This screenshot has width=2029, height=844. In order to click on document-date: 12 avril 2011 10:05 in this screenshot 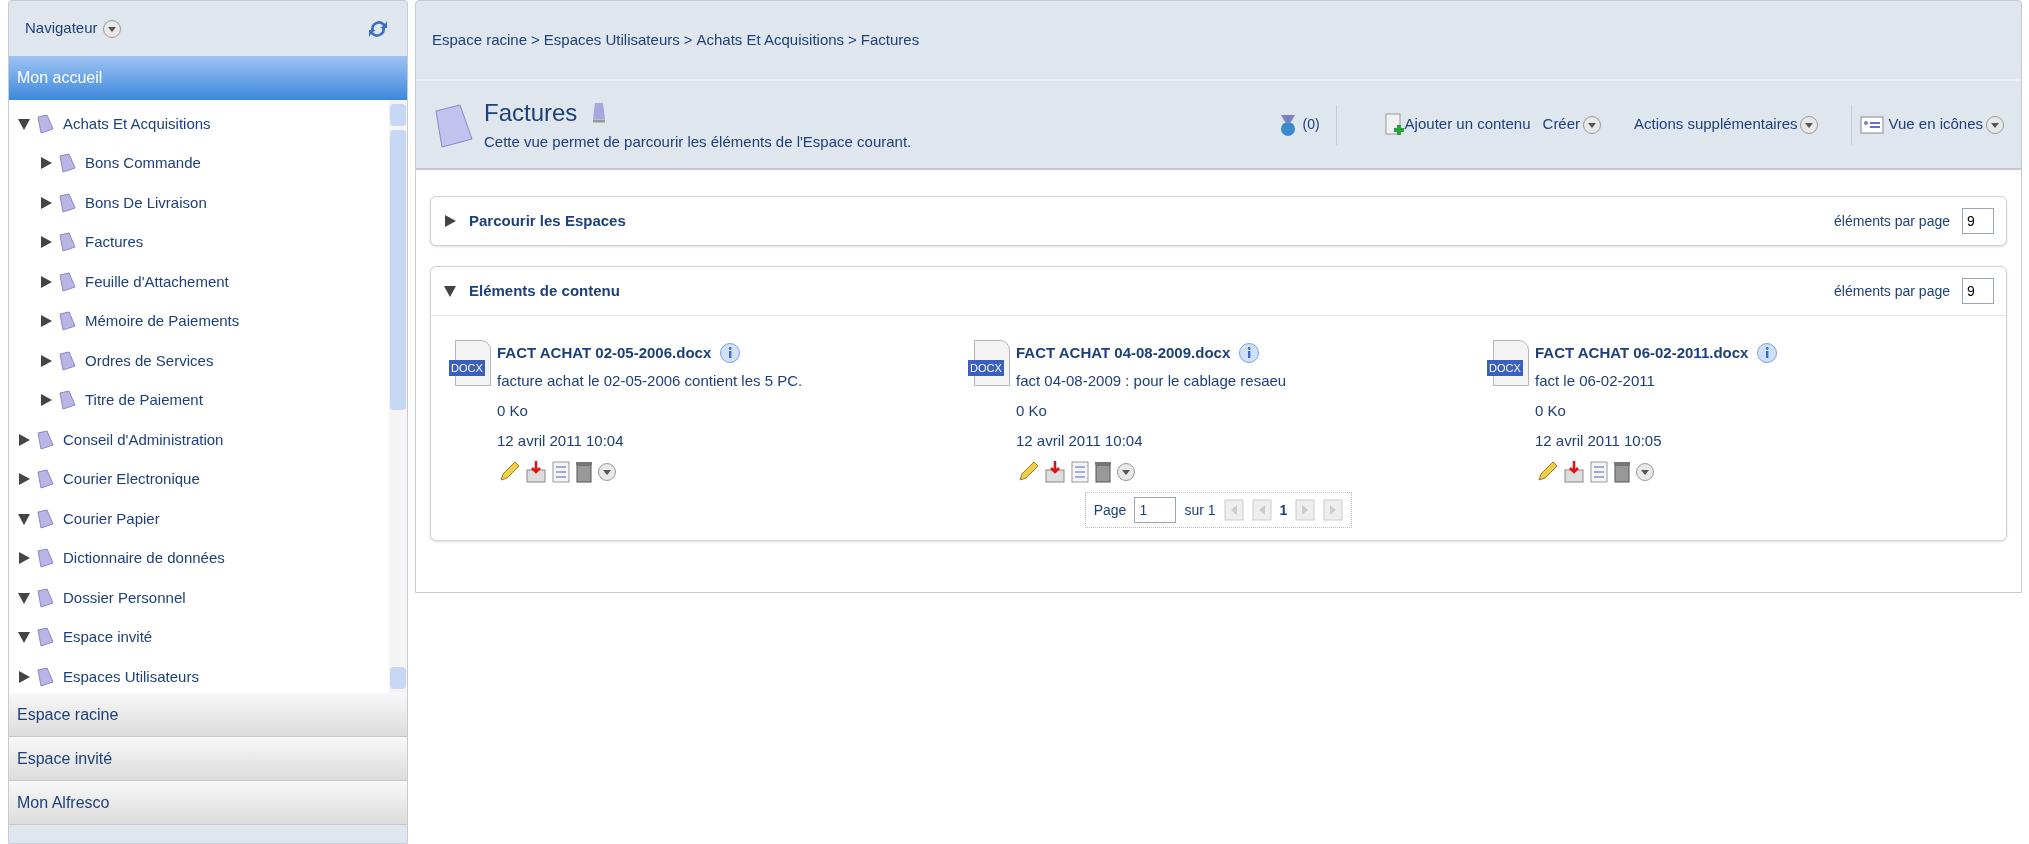, I will do `click(1599, 441)`.